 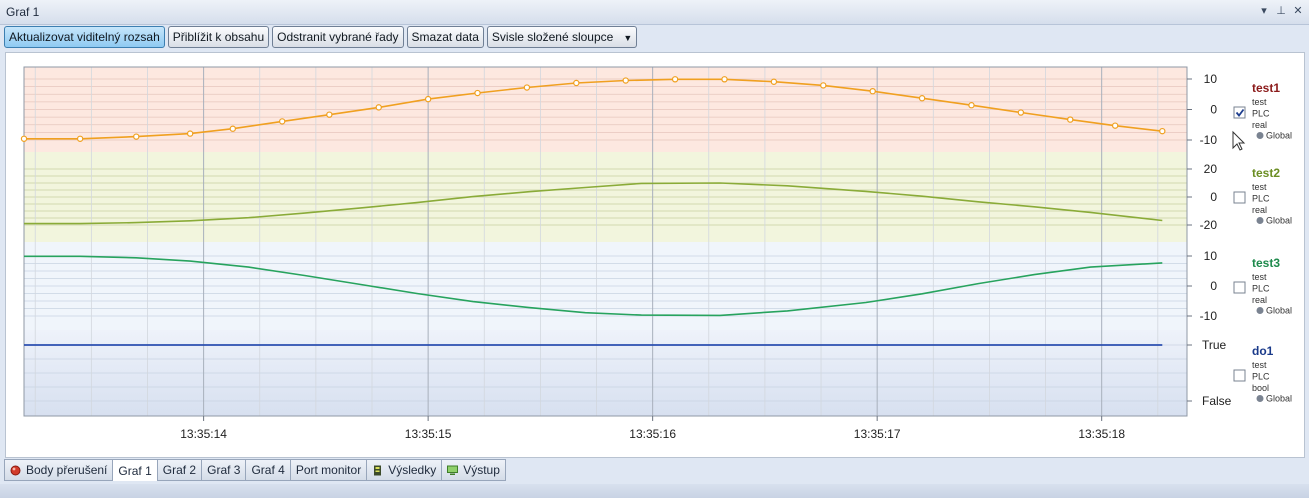 What do you see at coordinates (1209, 140) in the screenshot?
I see `y-tick-label-test1: -10` at bounding box center [1209, 140].